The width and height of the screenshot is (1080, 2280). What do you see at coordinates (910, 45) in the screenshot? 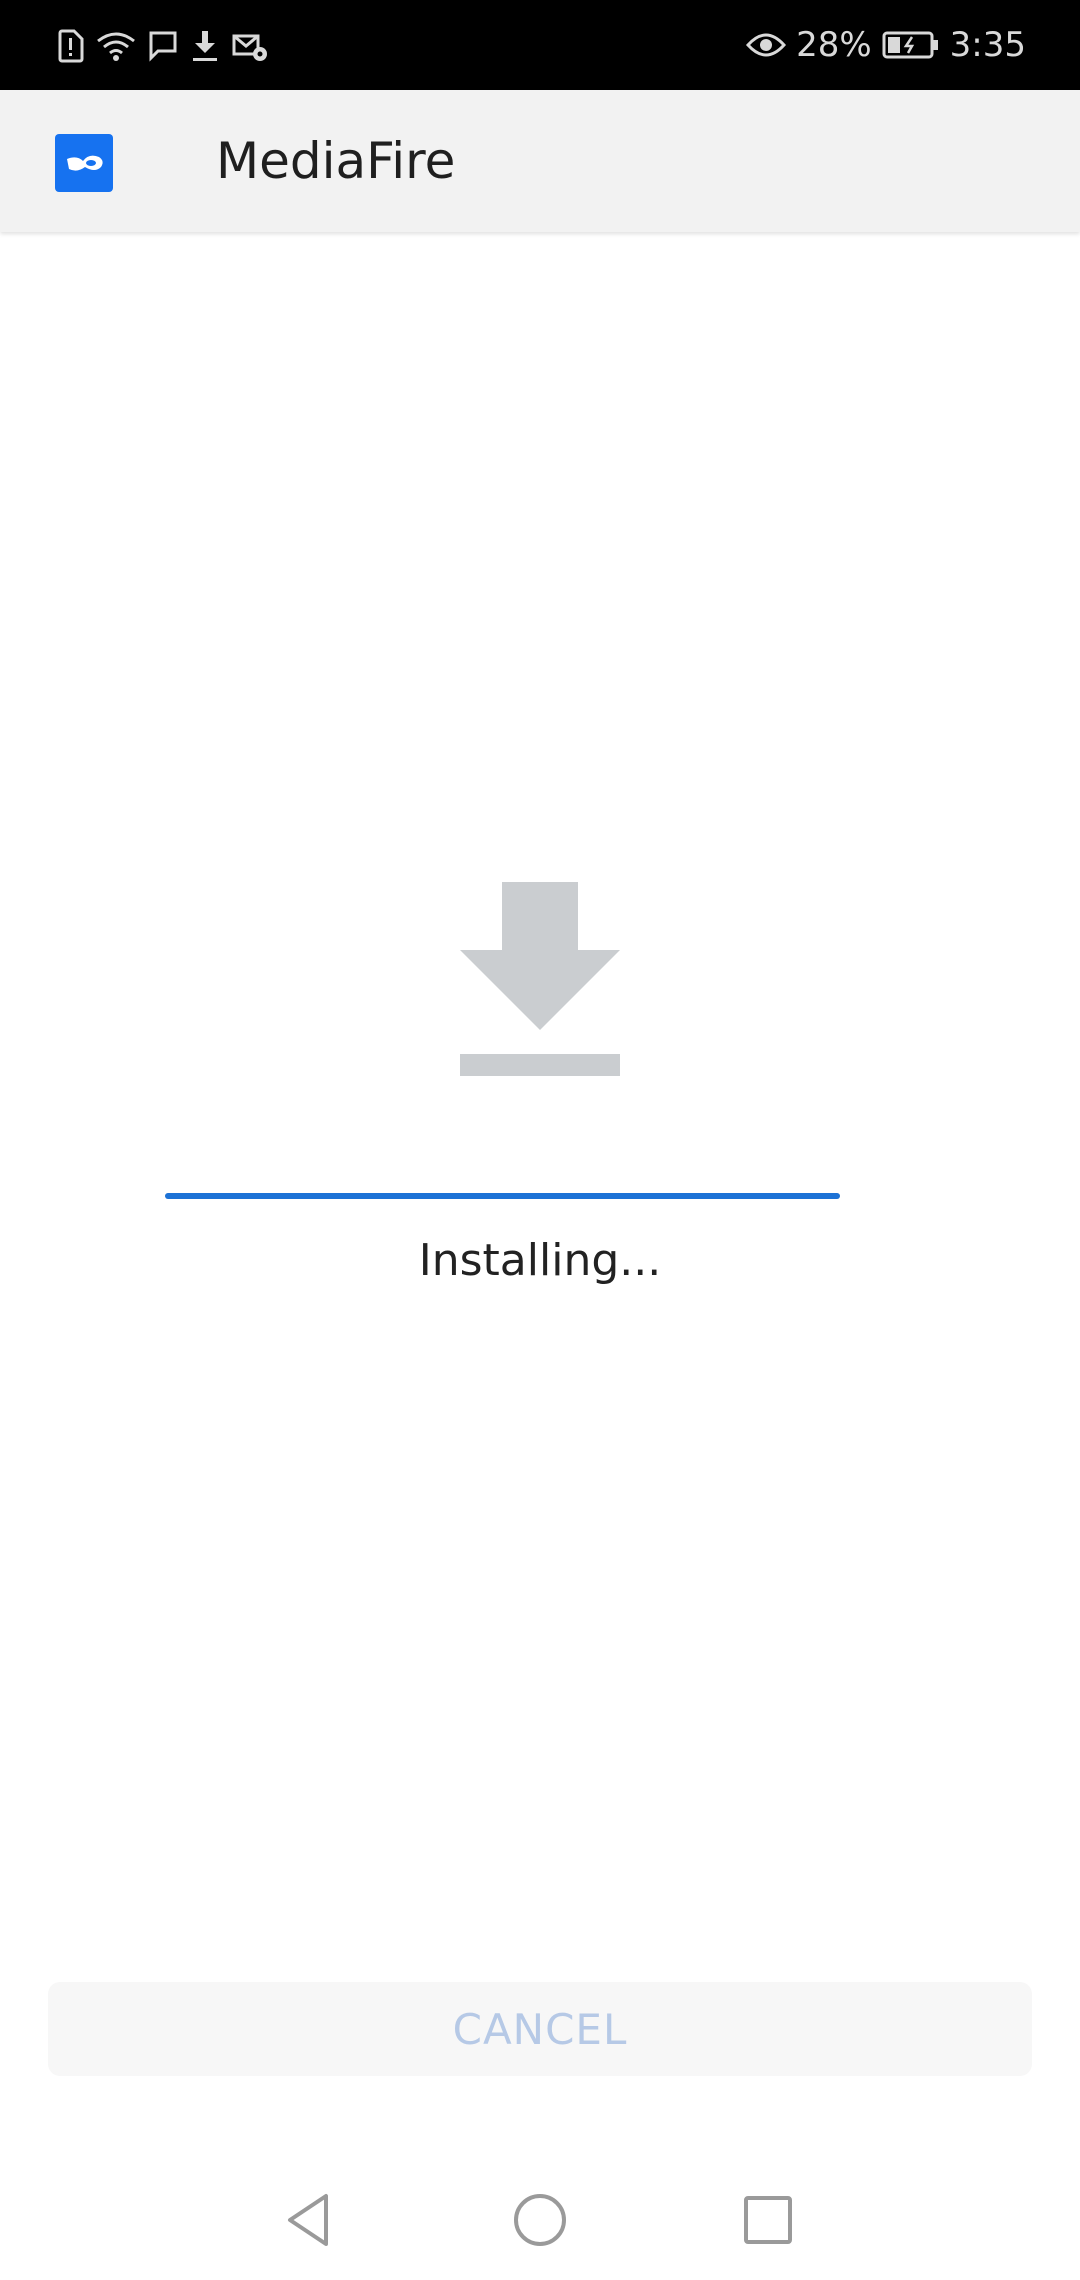
I see `battery-icon` at bounding box center [910, 45].